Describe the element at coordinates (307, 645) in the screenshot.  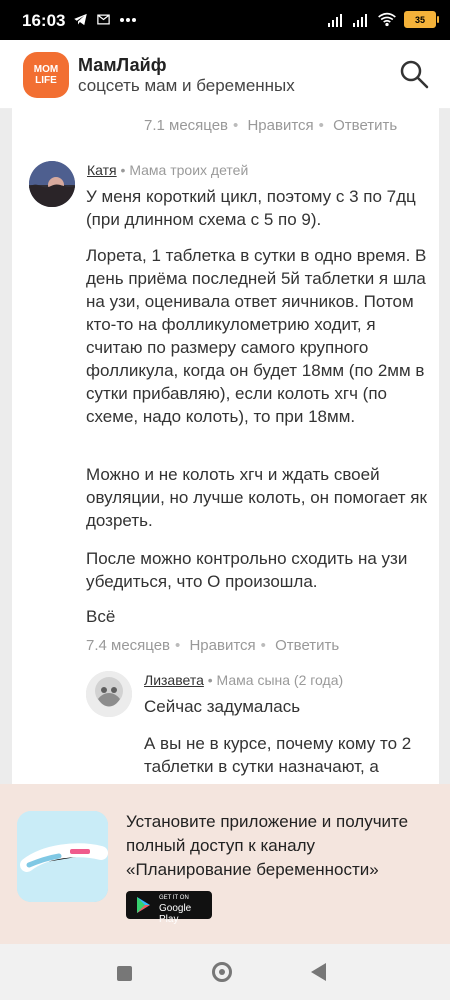
I see `katya-comment-reply: Ответить` at that location.